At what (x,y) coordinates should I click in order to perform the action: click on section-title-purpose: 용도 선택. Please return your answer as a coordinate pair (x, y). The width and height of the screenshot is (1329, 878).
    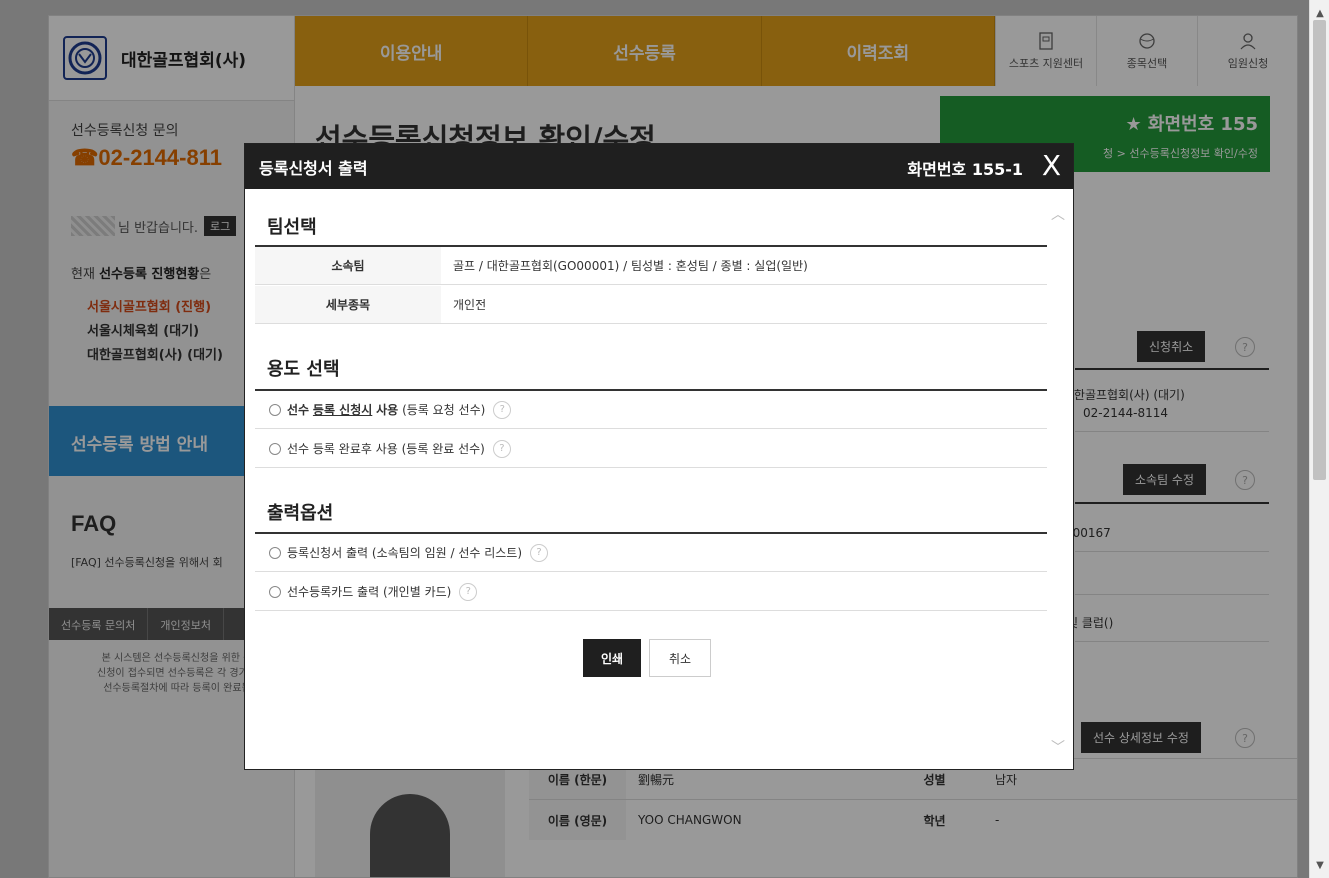
    Looking at the image, I should click on (303, 369).